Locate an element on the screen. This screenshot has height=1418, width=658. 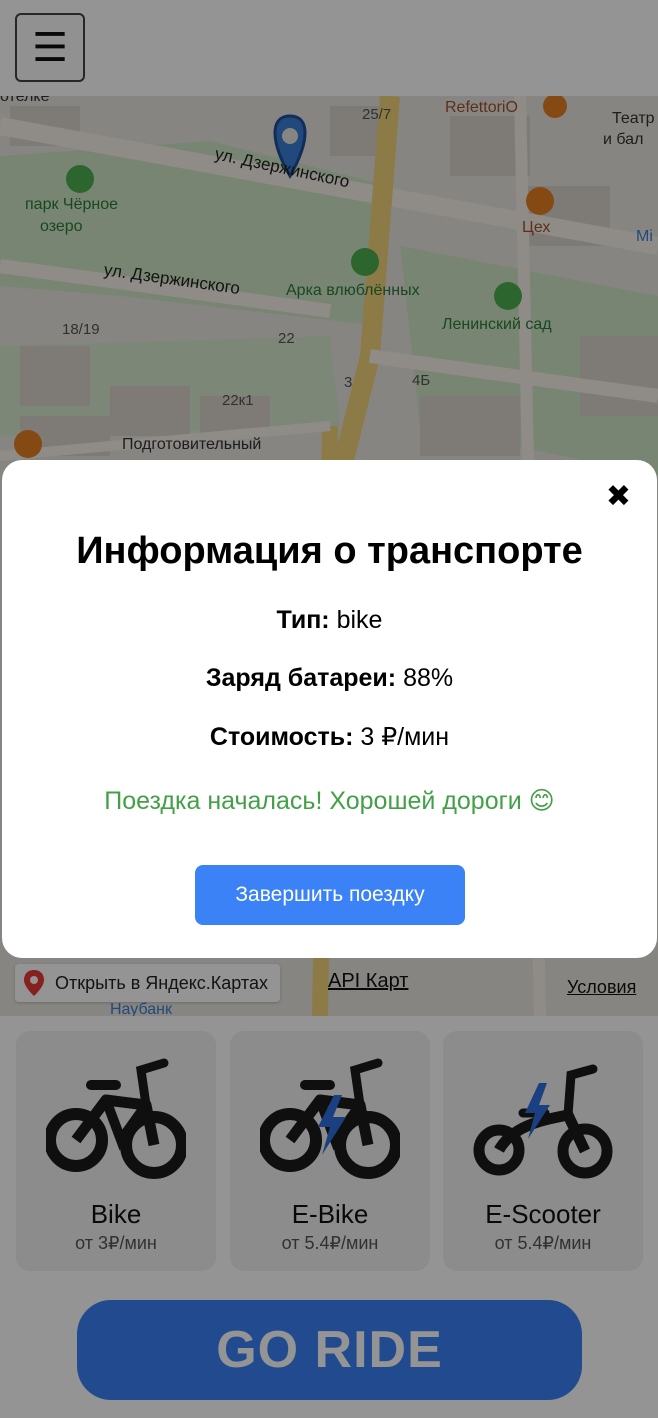
vehicle-type-value: bike is located at coordinates (359, 620).